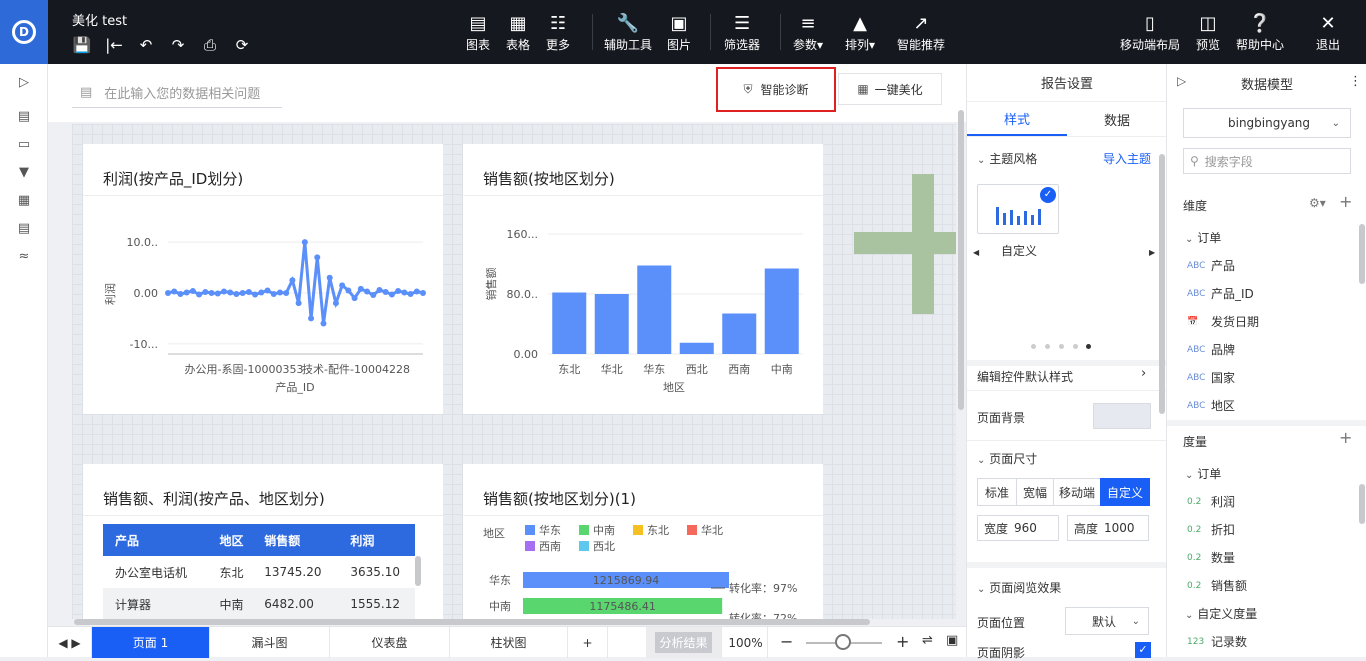 This screenshot has width=1366, height=661. I want to click on column-header: 产品, so click(155, 540).